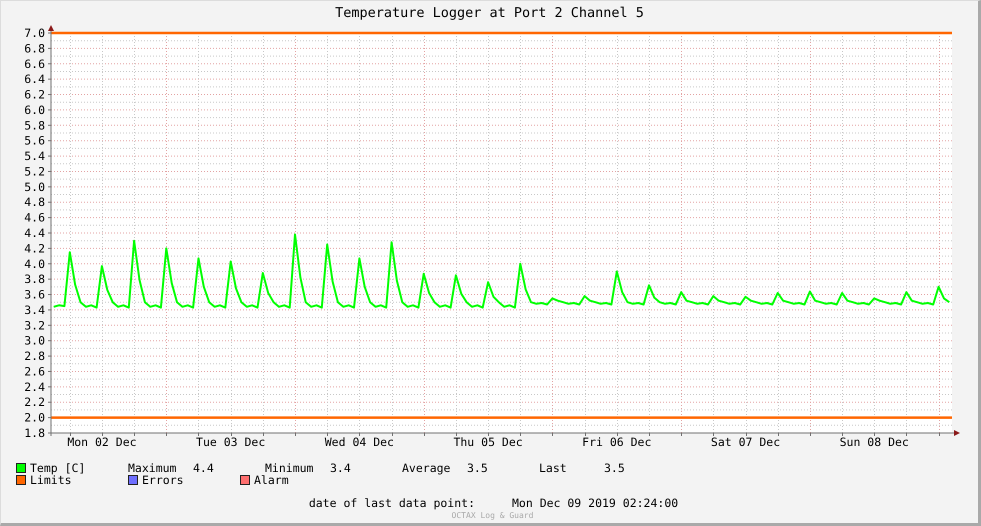 The width and height of the screenshot is (981, 526). Describe the element at coordinates (34, 202) in the screenshot. I see `y-tick-label: 4.8` at that location.